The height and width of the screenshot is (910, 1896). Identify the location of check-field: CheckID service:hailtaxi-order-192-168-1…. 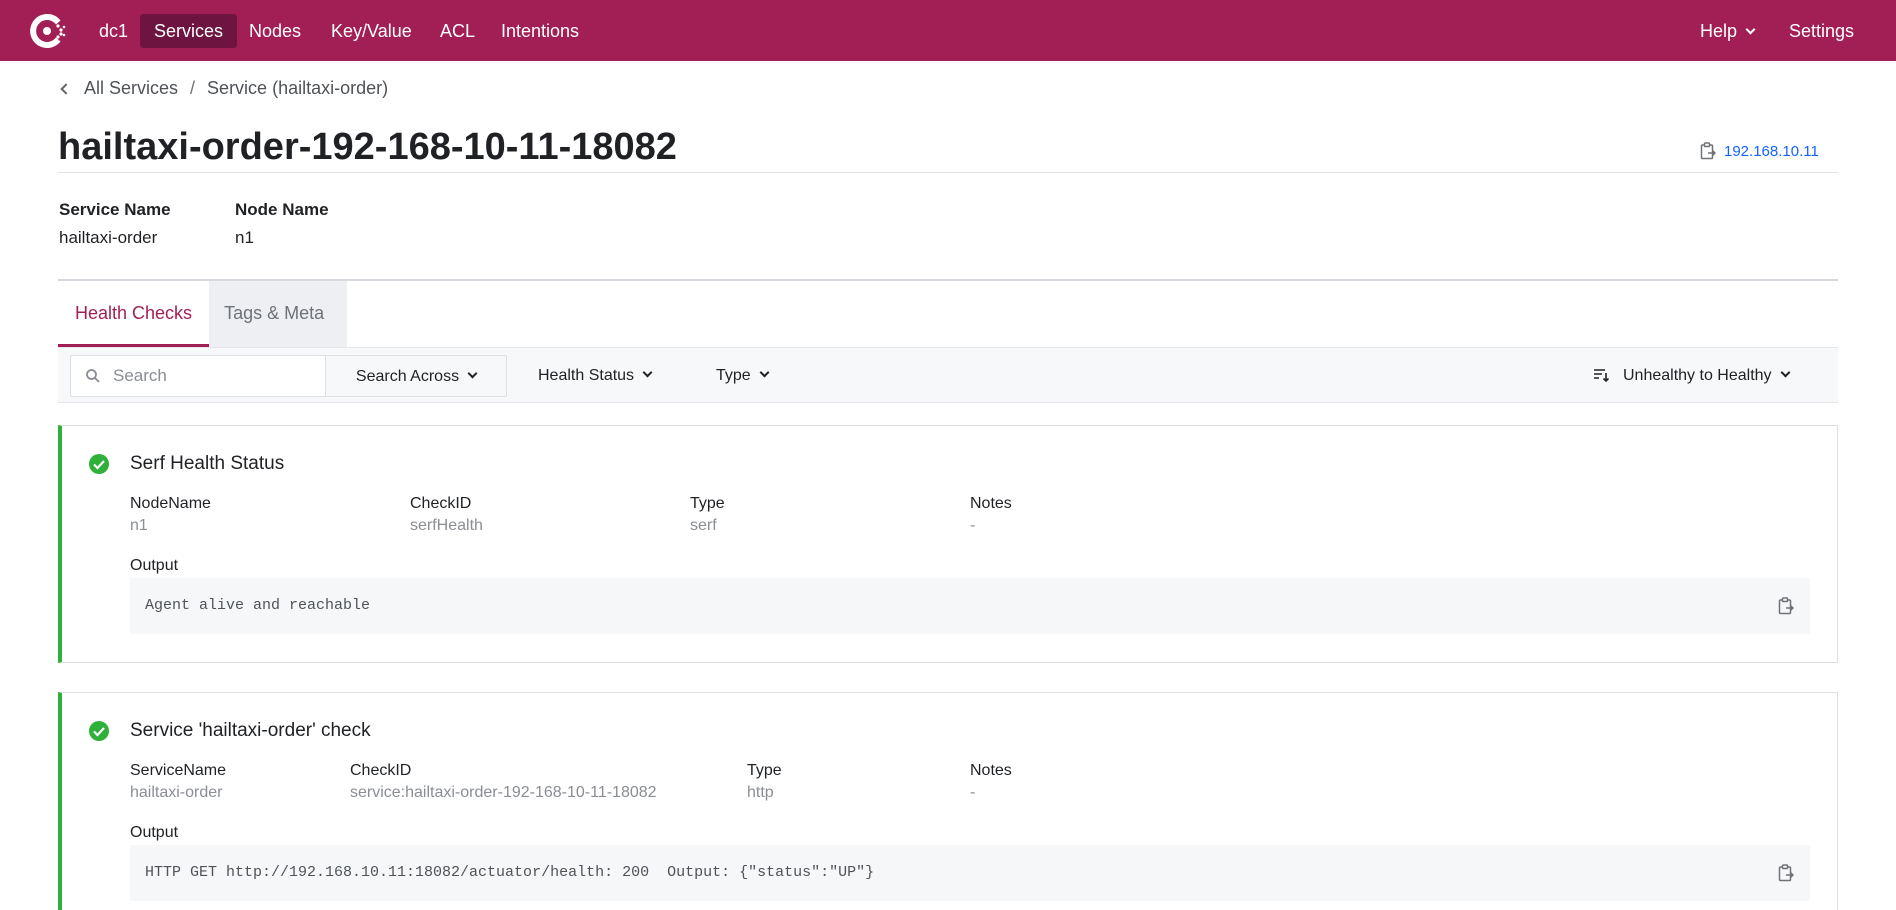
(503, 782).